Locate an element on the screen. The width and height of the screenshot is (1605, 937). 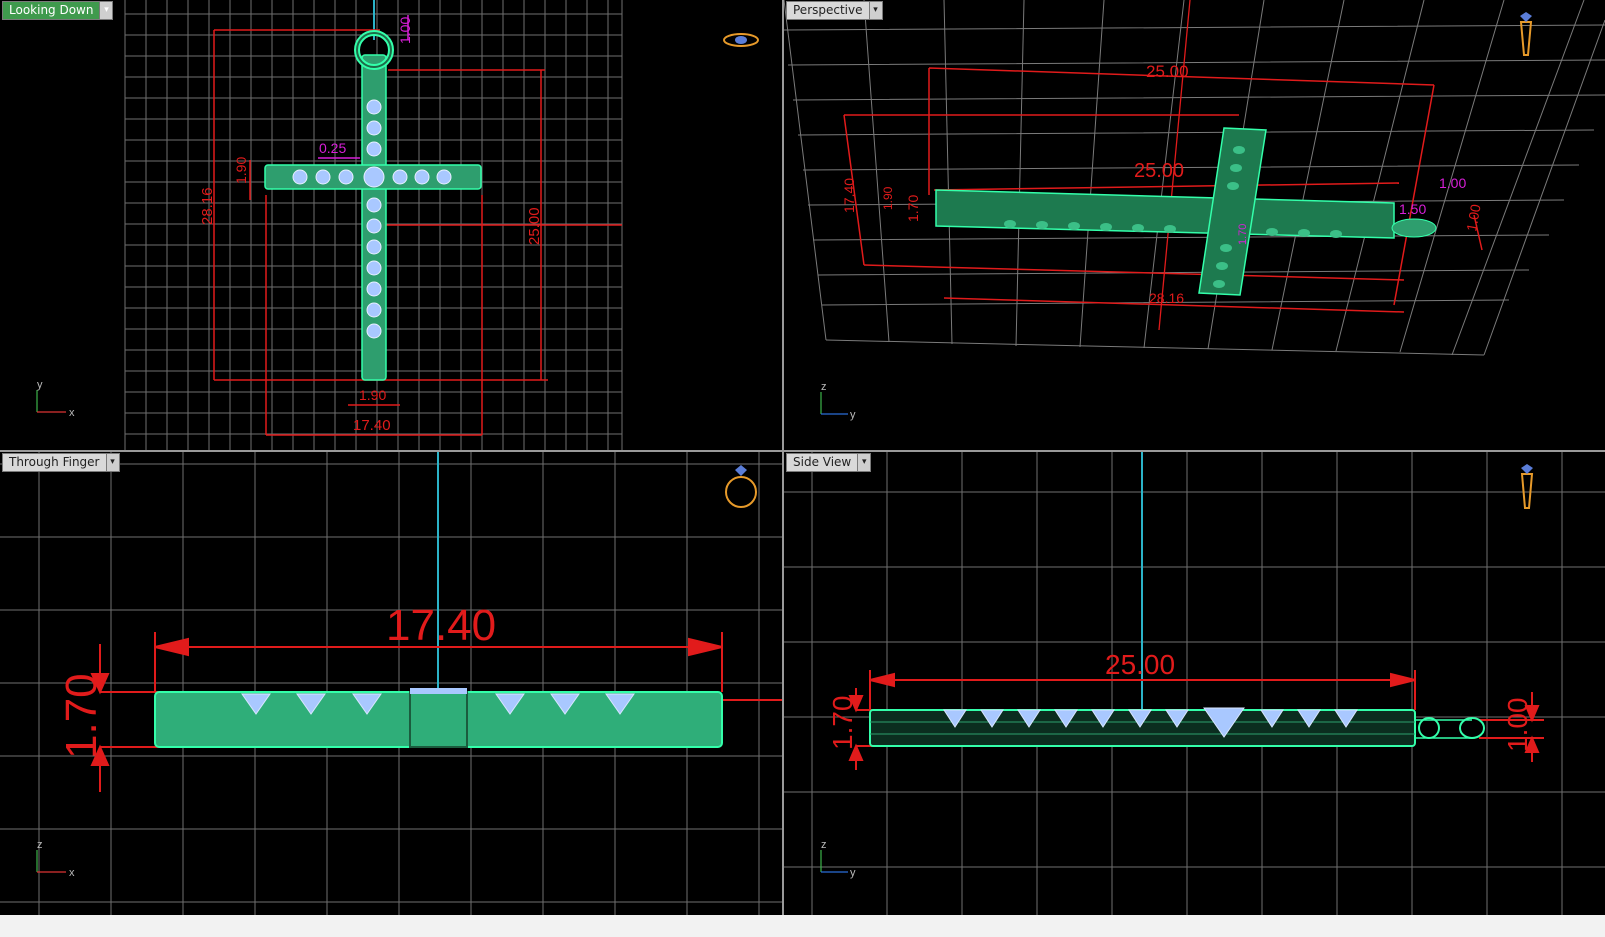
viewport-divider-vertical is located at coordinates (783, 457).